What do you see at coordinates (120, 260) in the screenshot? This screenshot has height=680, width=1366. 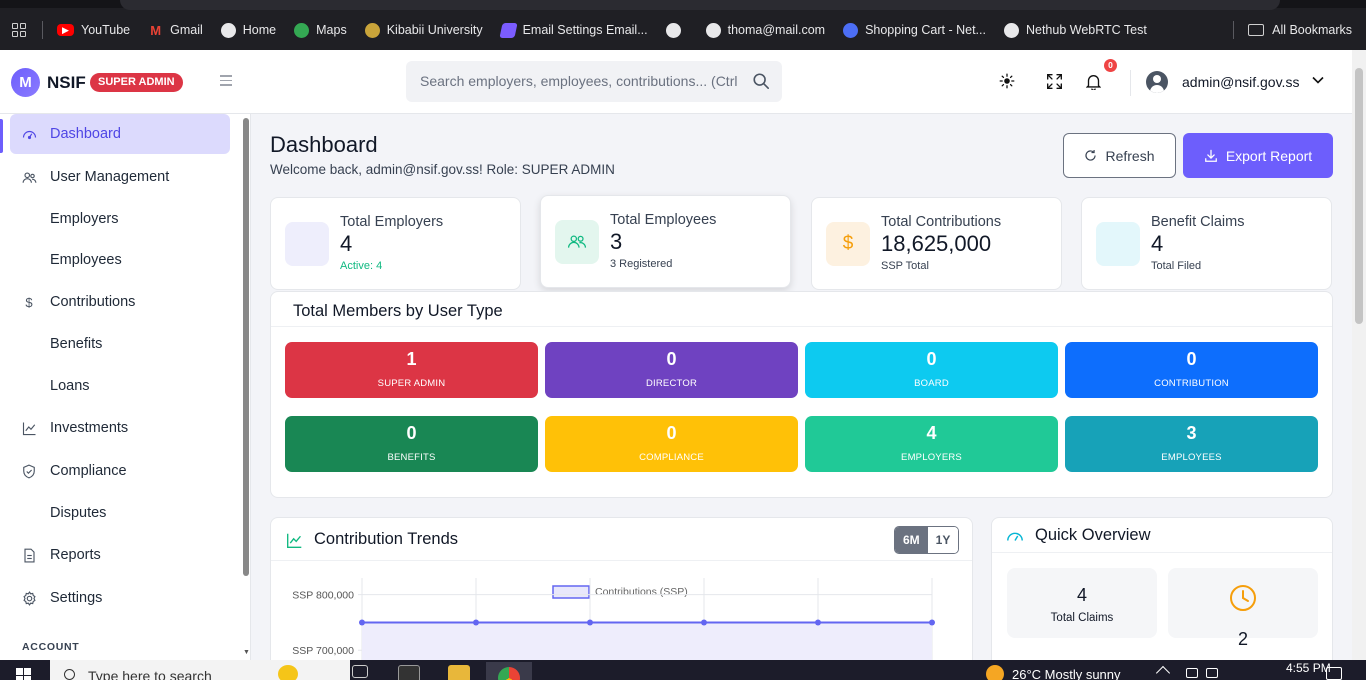 I see `sidebar-item-employees: Employees` at bounding box center [120, 260].